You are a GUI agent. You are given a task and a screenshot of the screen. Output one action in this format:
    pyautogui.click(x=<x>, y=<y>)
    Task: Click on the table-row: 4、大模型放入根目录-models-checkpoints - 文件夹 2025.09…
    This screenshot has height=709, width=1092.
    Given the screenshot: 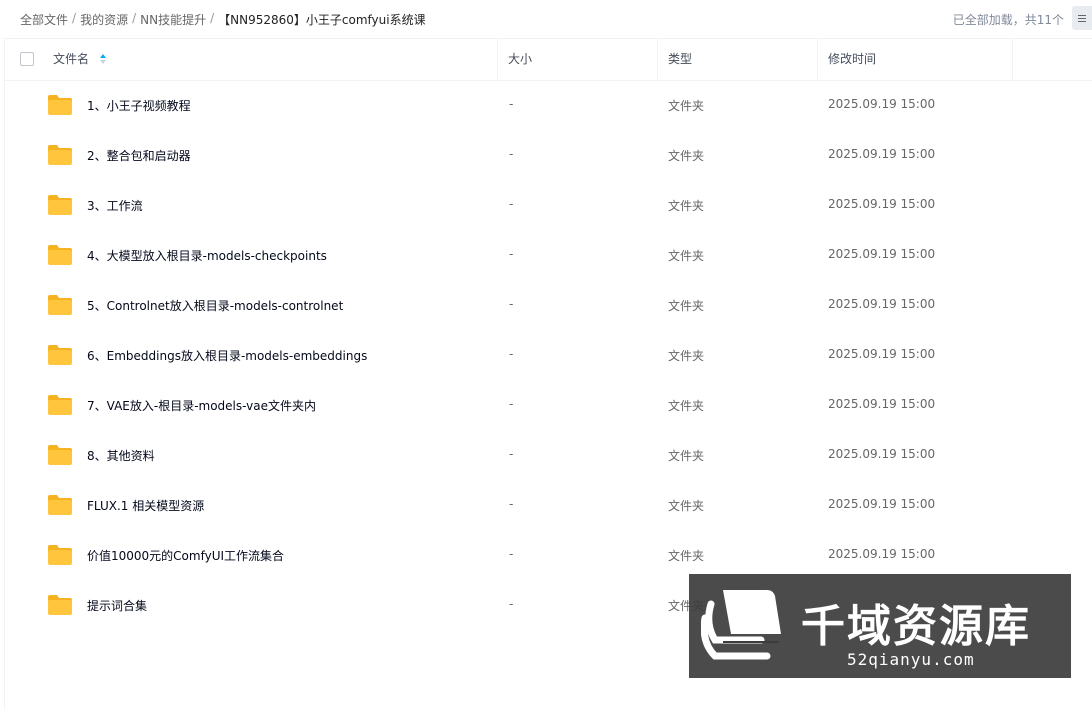 What is the action you would take?
    pyautogui.click(x=548, y=255)
    